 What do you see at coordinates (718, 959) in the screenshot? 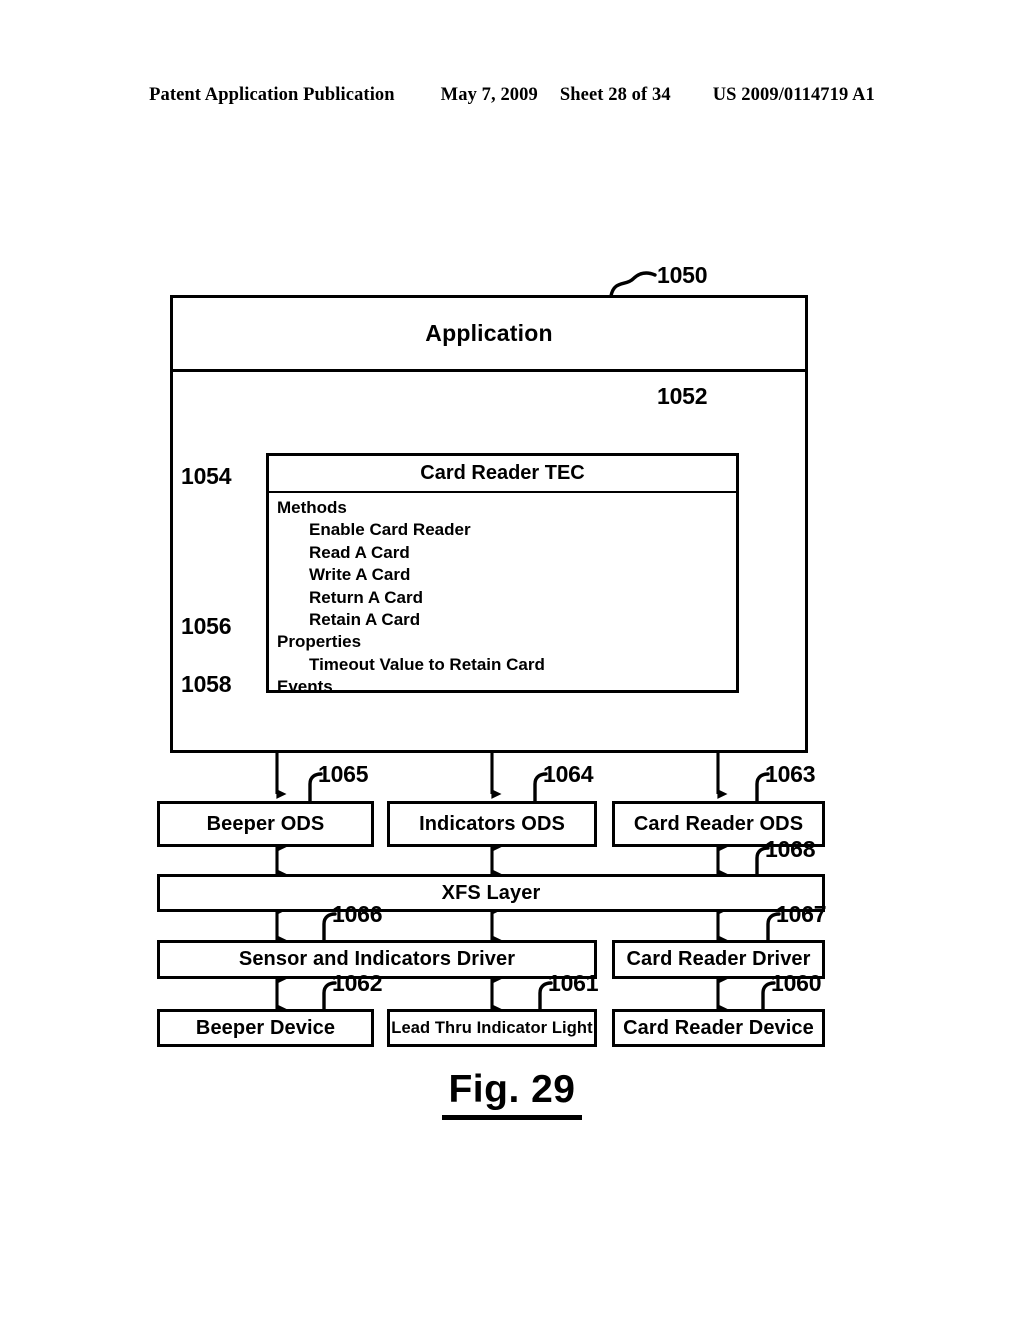
I see `card-reader-driver-label: Card Reader Driver` at bounding box center [718, 959].